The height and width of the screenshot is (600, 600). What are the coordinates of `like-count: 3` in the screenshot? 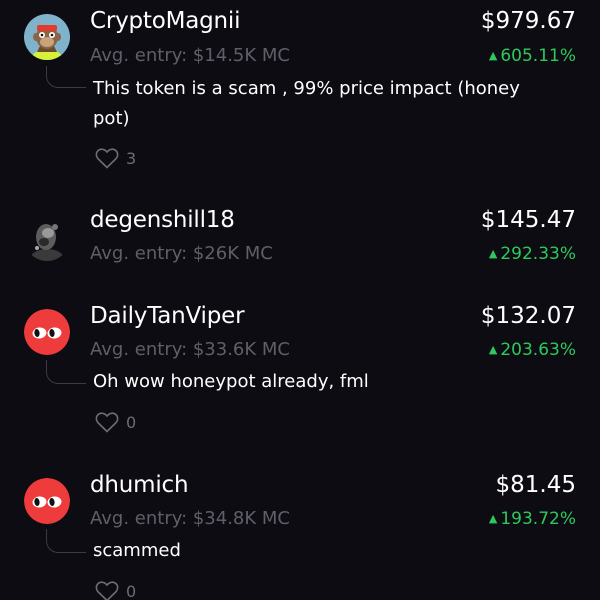 It's located at (131, 158).